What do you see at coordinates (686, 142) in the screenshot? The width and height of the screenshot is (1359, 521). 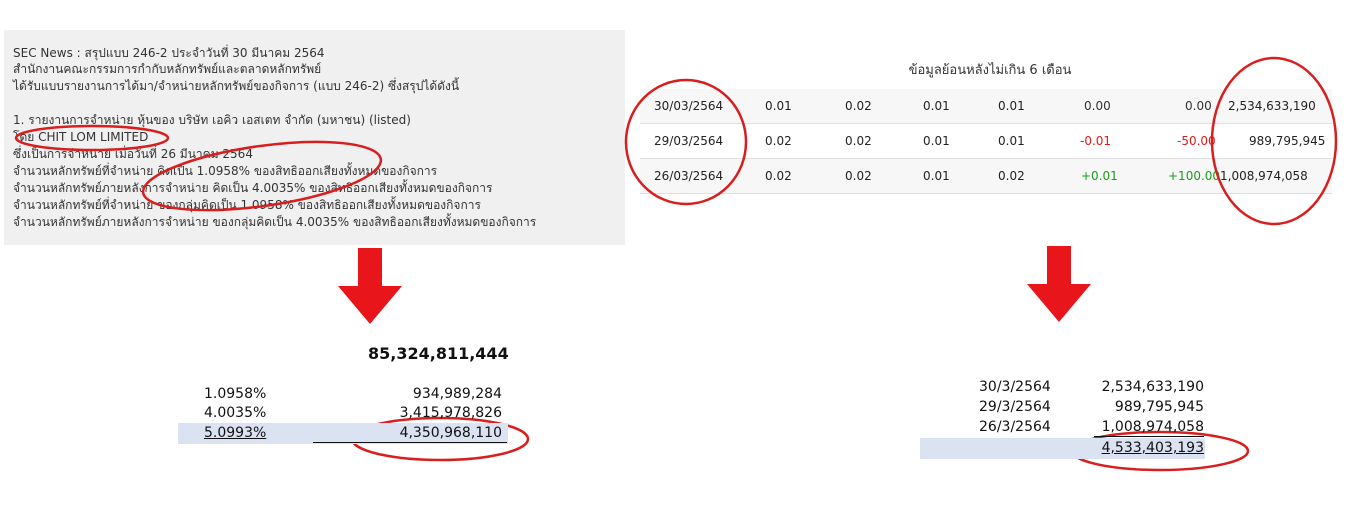 I see `circle-dates` at bounding box center [686, 142].